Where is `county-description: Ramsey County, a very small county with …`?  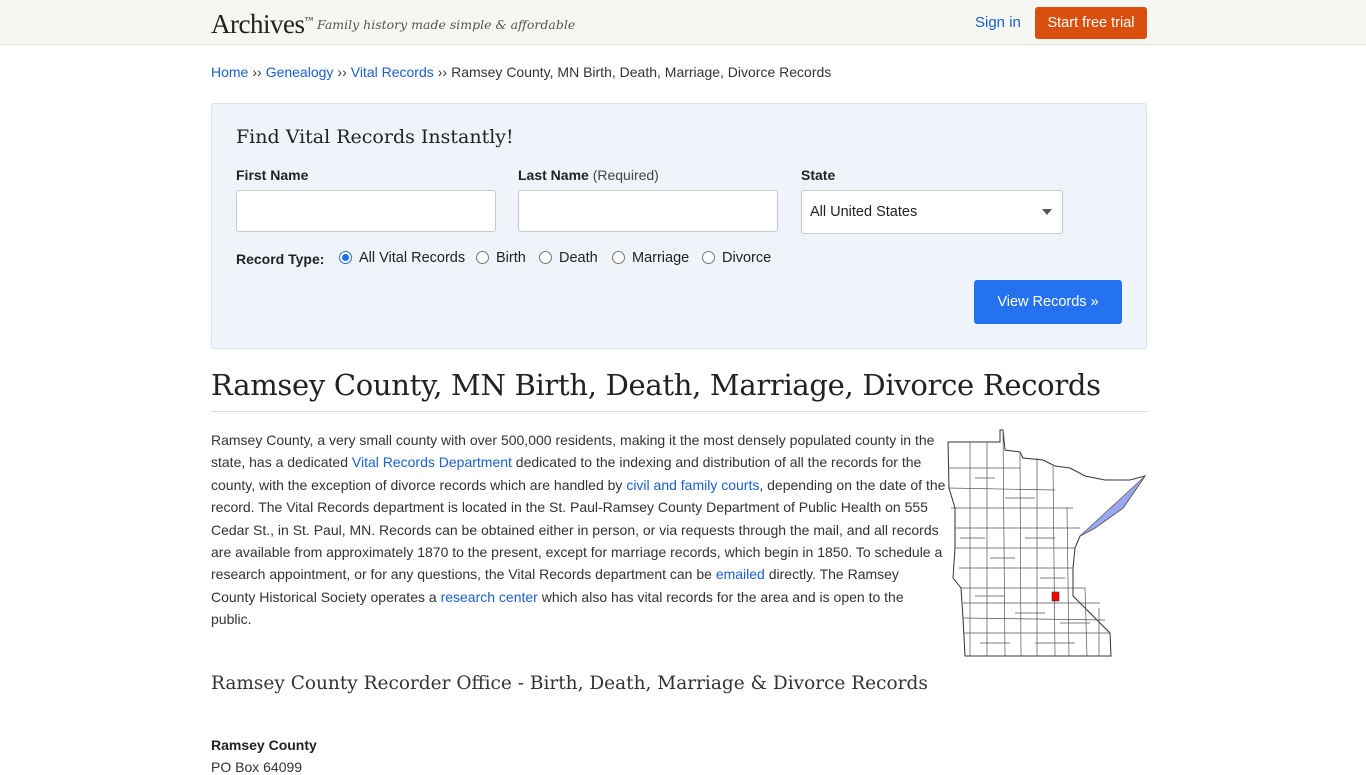
county-description: Ramsey County, a very small county with … is located at coordinates (579, 530).